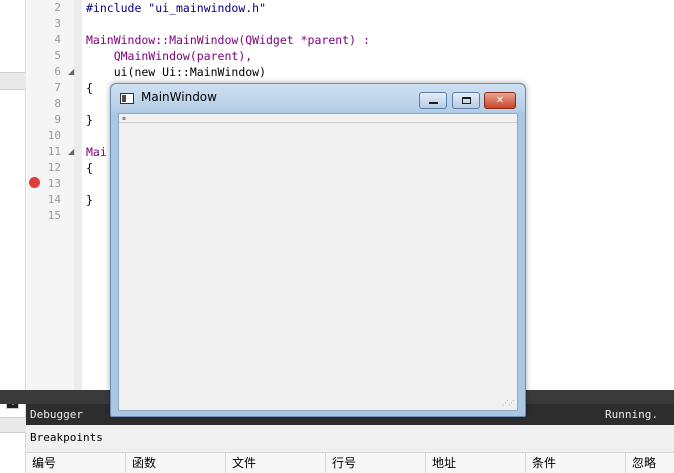  Describe the element at coordinates (508, 403) in the screenshot. I see `size-grip-icon: ⋰⋰` at that location.